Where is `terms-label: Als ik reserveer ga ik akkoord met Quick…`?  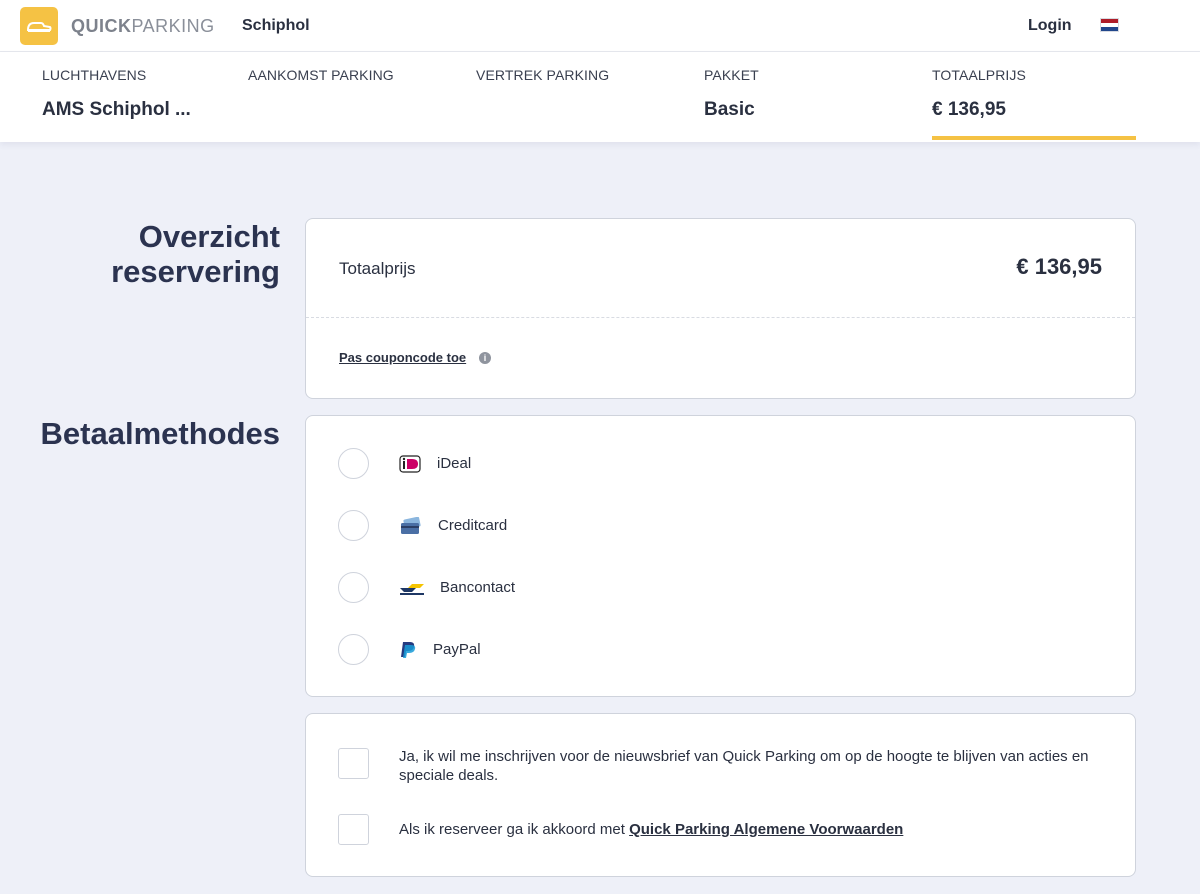 terms-label: Als ik reserveer ga ik akkoord met Quick… is located at coordinates (749, 829).